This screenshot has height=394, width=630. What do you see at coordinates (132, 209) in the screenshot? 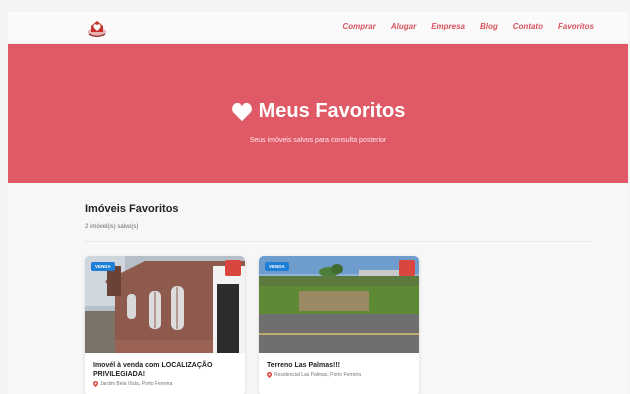
I see `section-title: Imóveis Favoritos` at bounding box center [132, 209].